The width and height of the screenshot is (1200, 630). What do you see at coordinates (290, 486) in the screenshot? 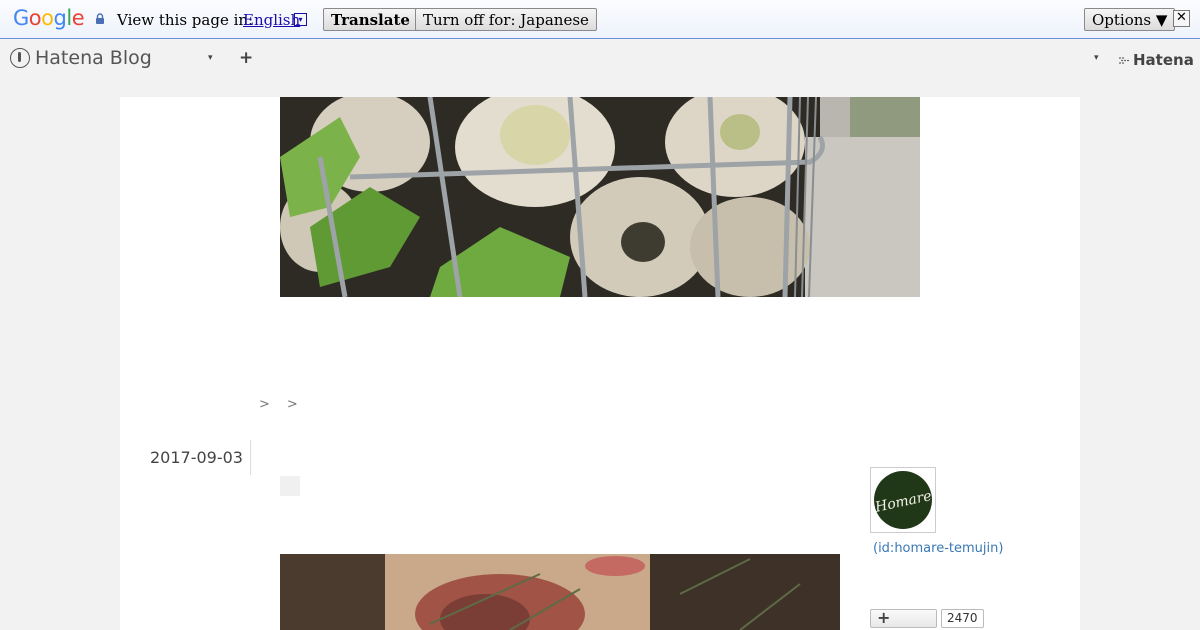
I see `category-placeholder` at bounding box center [290, 486].